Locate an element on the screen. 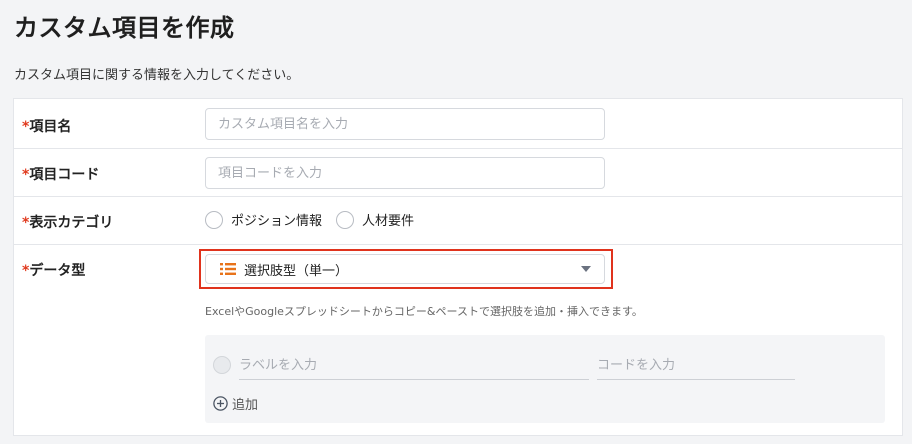  radio-option-label: 人材要件 is located at coordinates (388, 221).